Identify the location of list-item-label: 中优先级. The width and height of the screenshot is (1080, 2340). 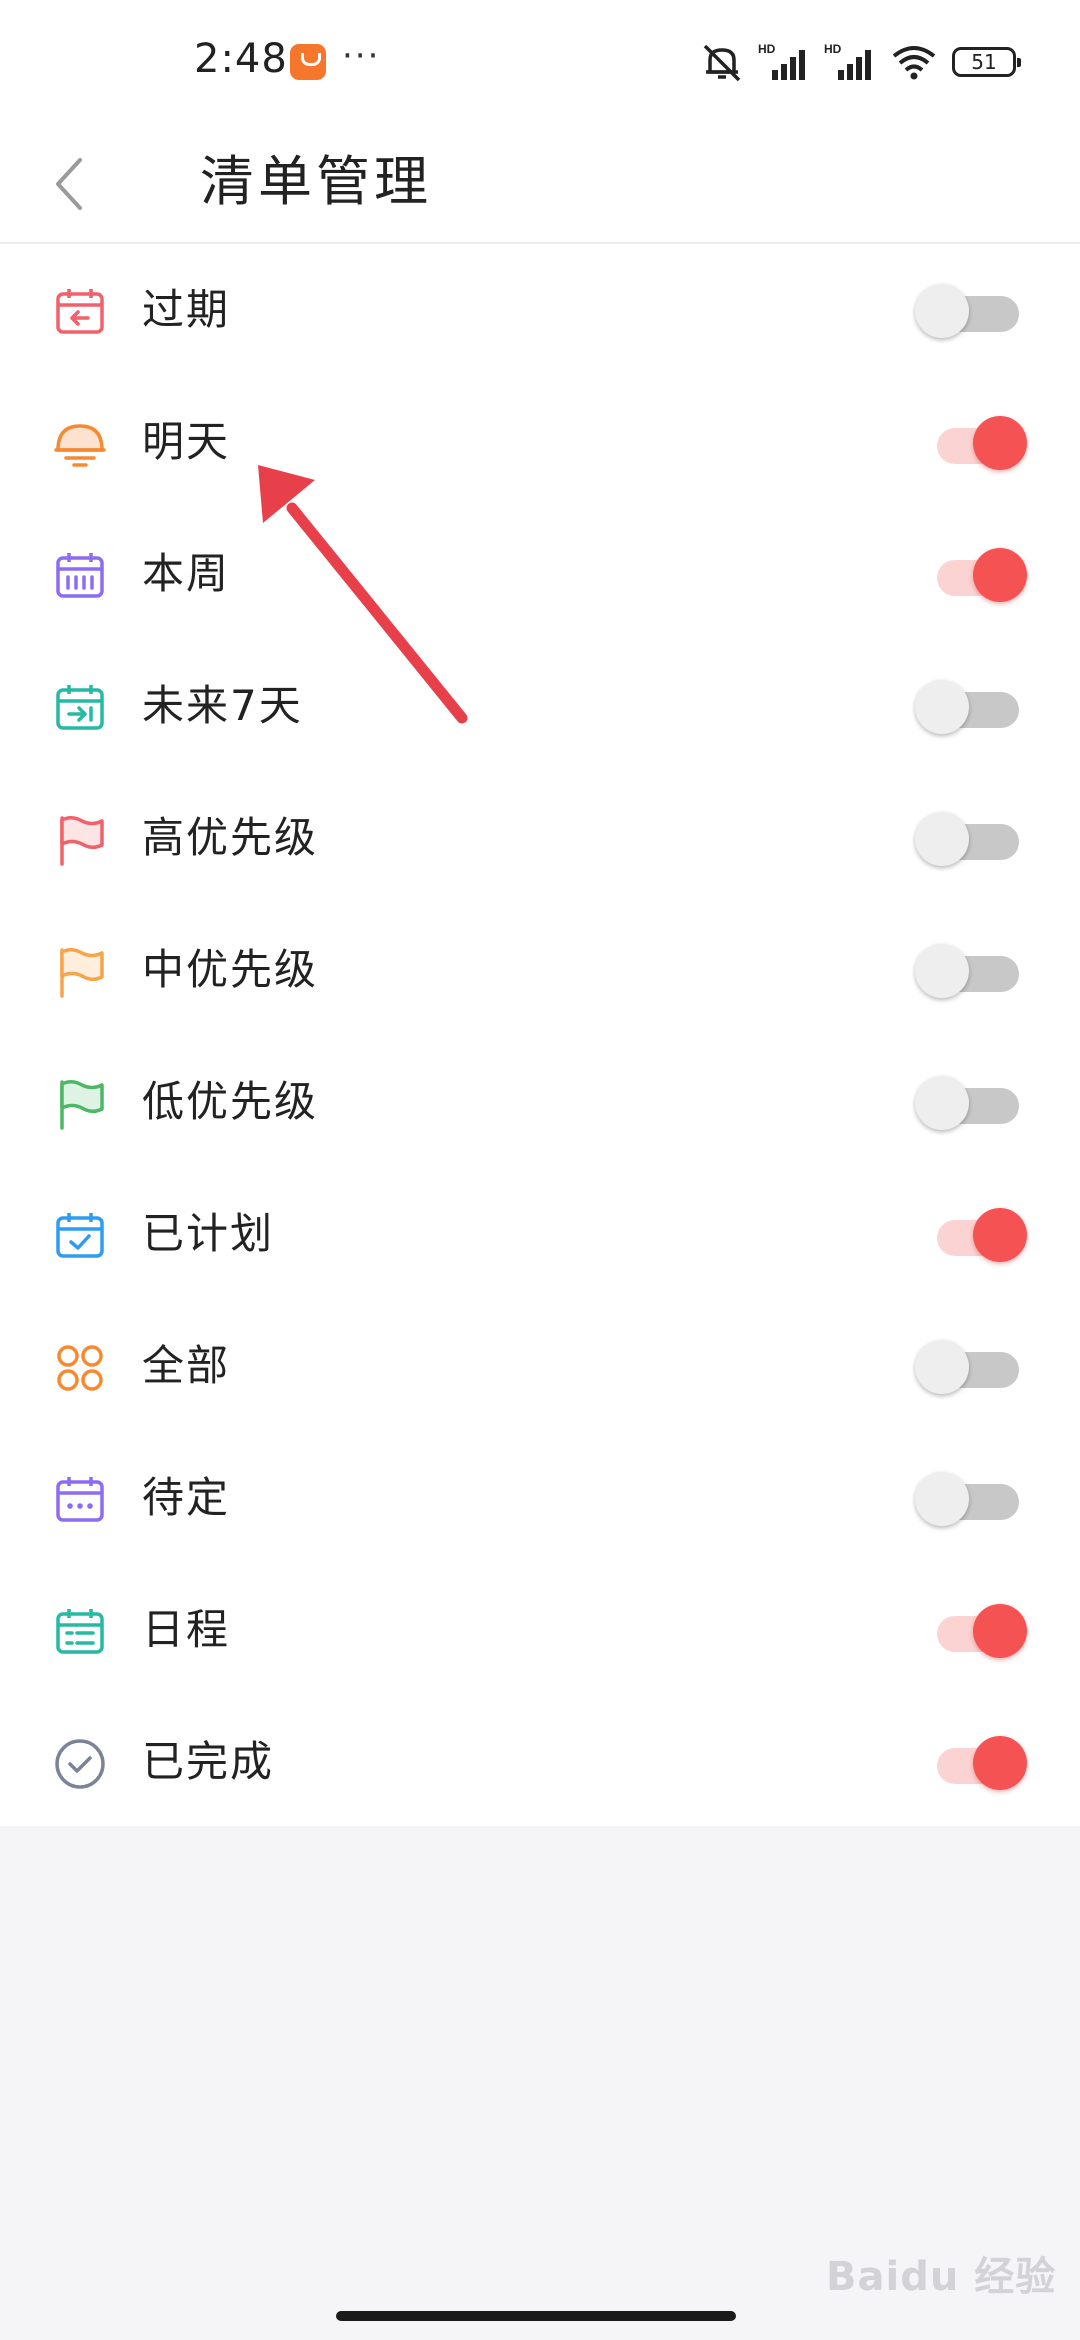
(230, 969).